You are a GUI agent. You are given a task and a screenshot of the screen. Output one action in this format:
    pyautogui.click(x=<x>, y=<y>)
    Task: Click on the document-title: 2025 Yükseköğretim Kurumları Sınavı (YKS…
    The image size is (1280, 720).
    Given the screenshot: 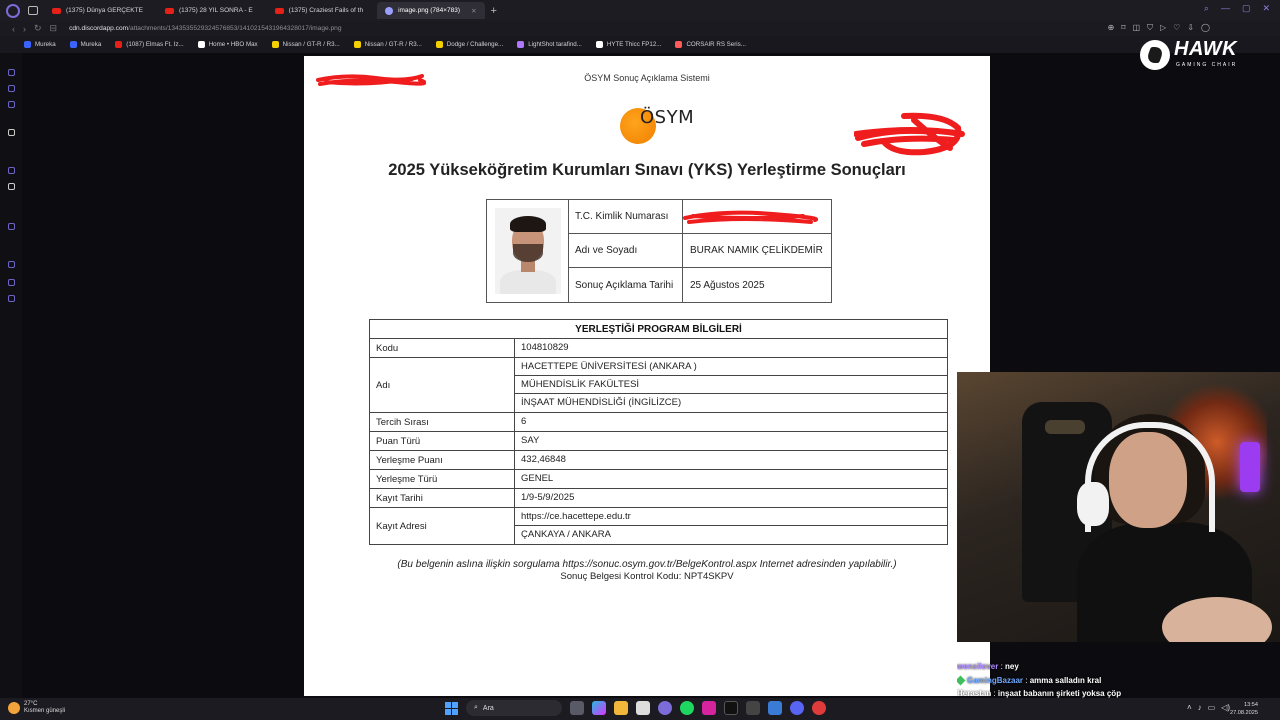 What is the action you would take?
    pyautogui.click(x=647, y=170)
    